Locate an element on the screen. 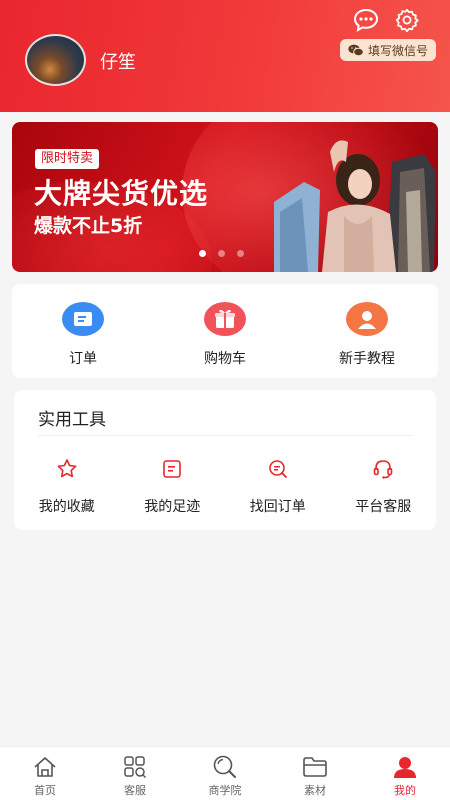  tutorial-label: 新手教程 is located at coordinates (367, 359).